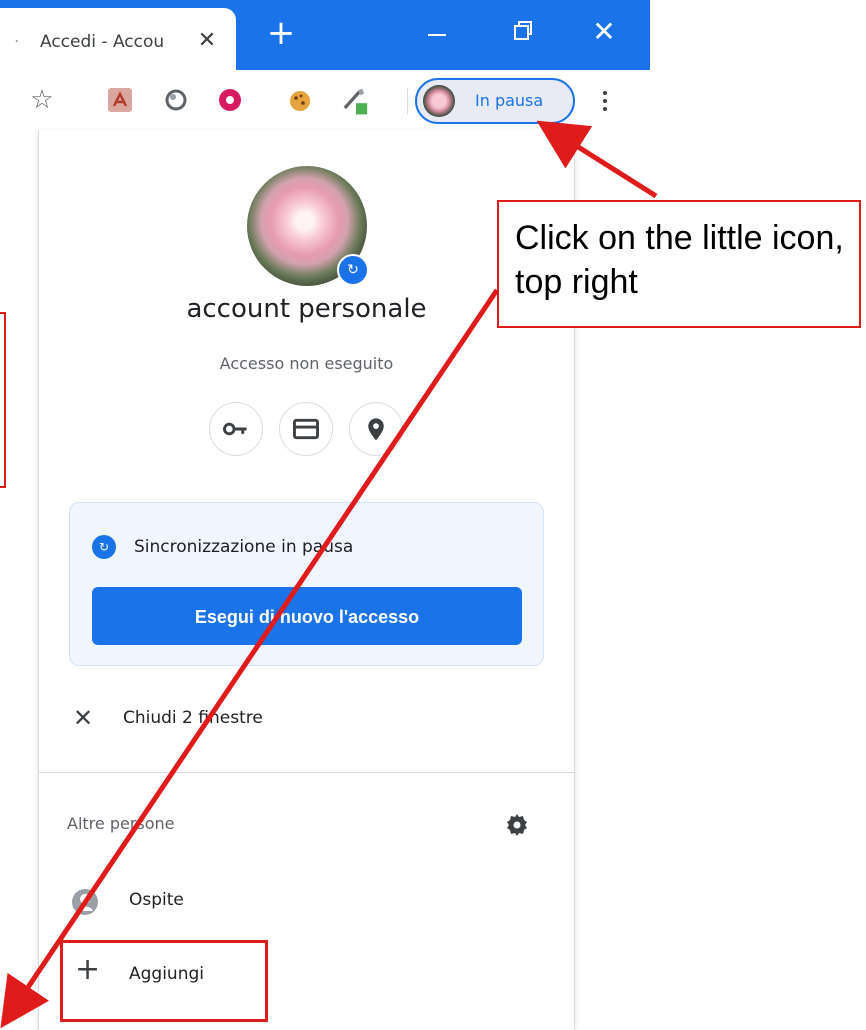 The image size is (866, 1030). Describe the element at coordinates (523, 31) in the screenshot. I see `restore-button` at that location.